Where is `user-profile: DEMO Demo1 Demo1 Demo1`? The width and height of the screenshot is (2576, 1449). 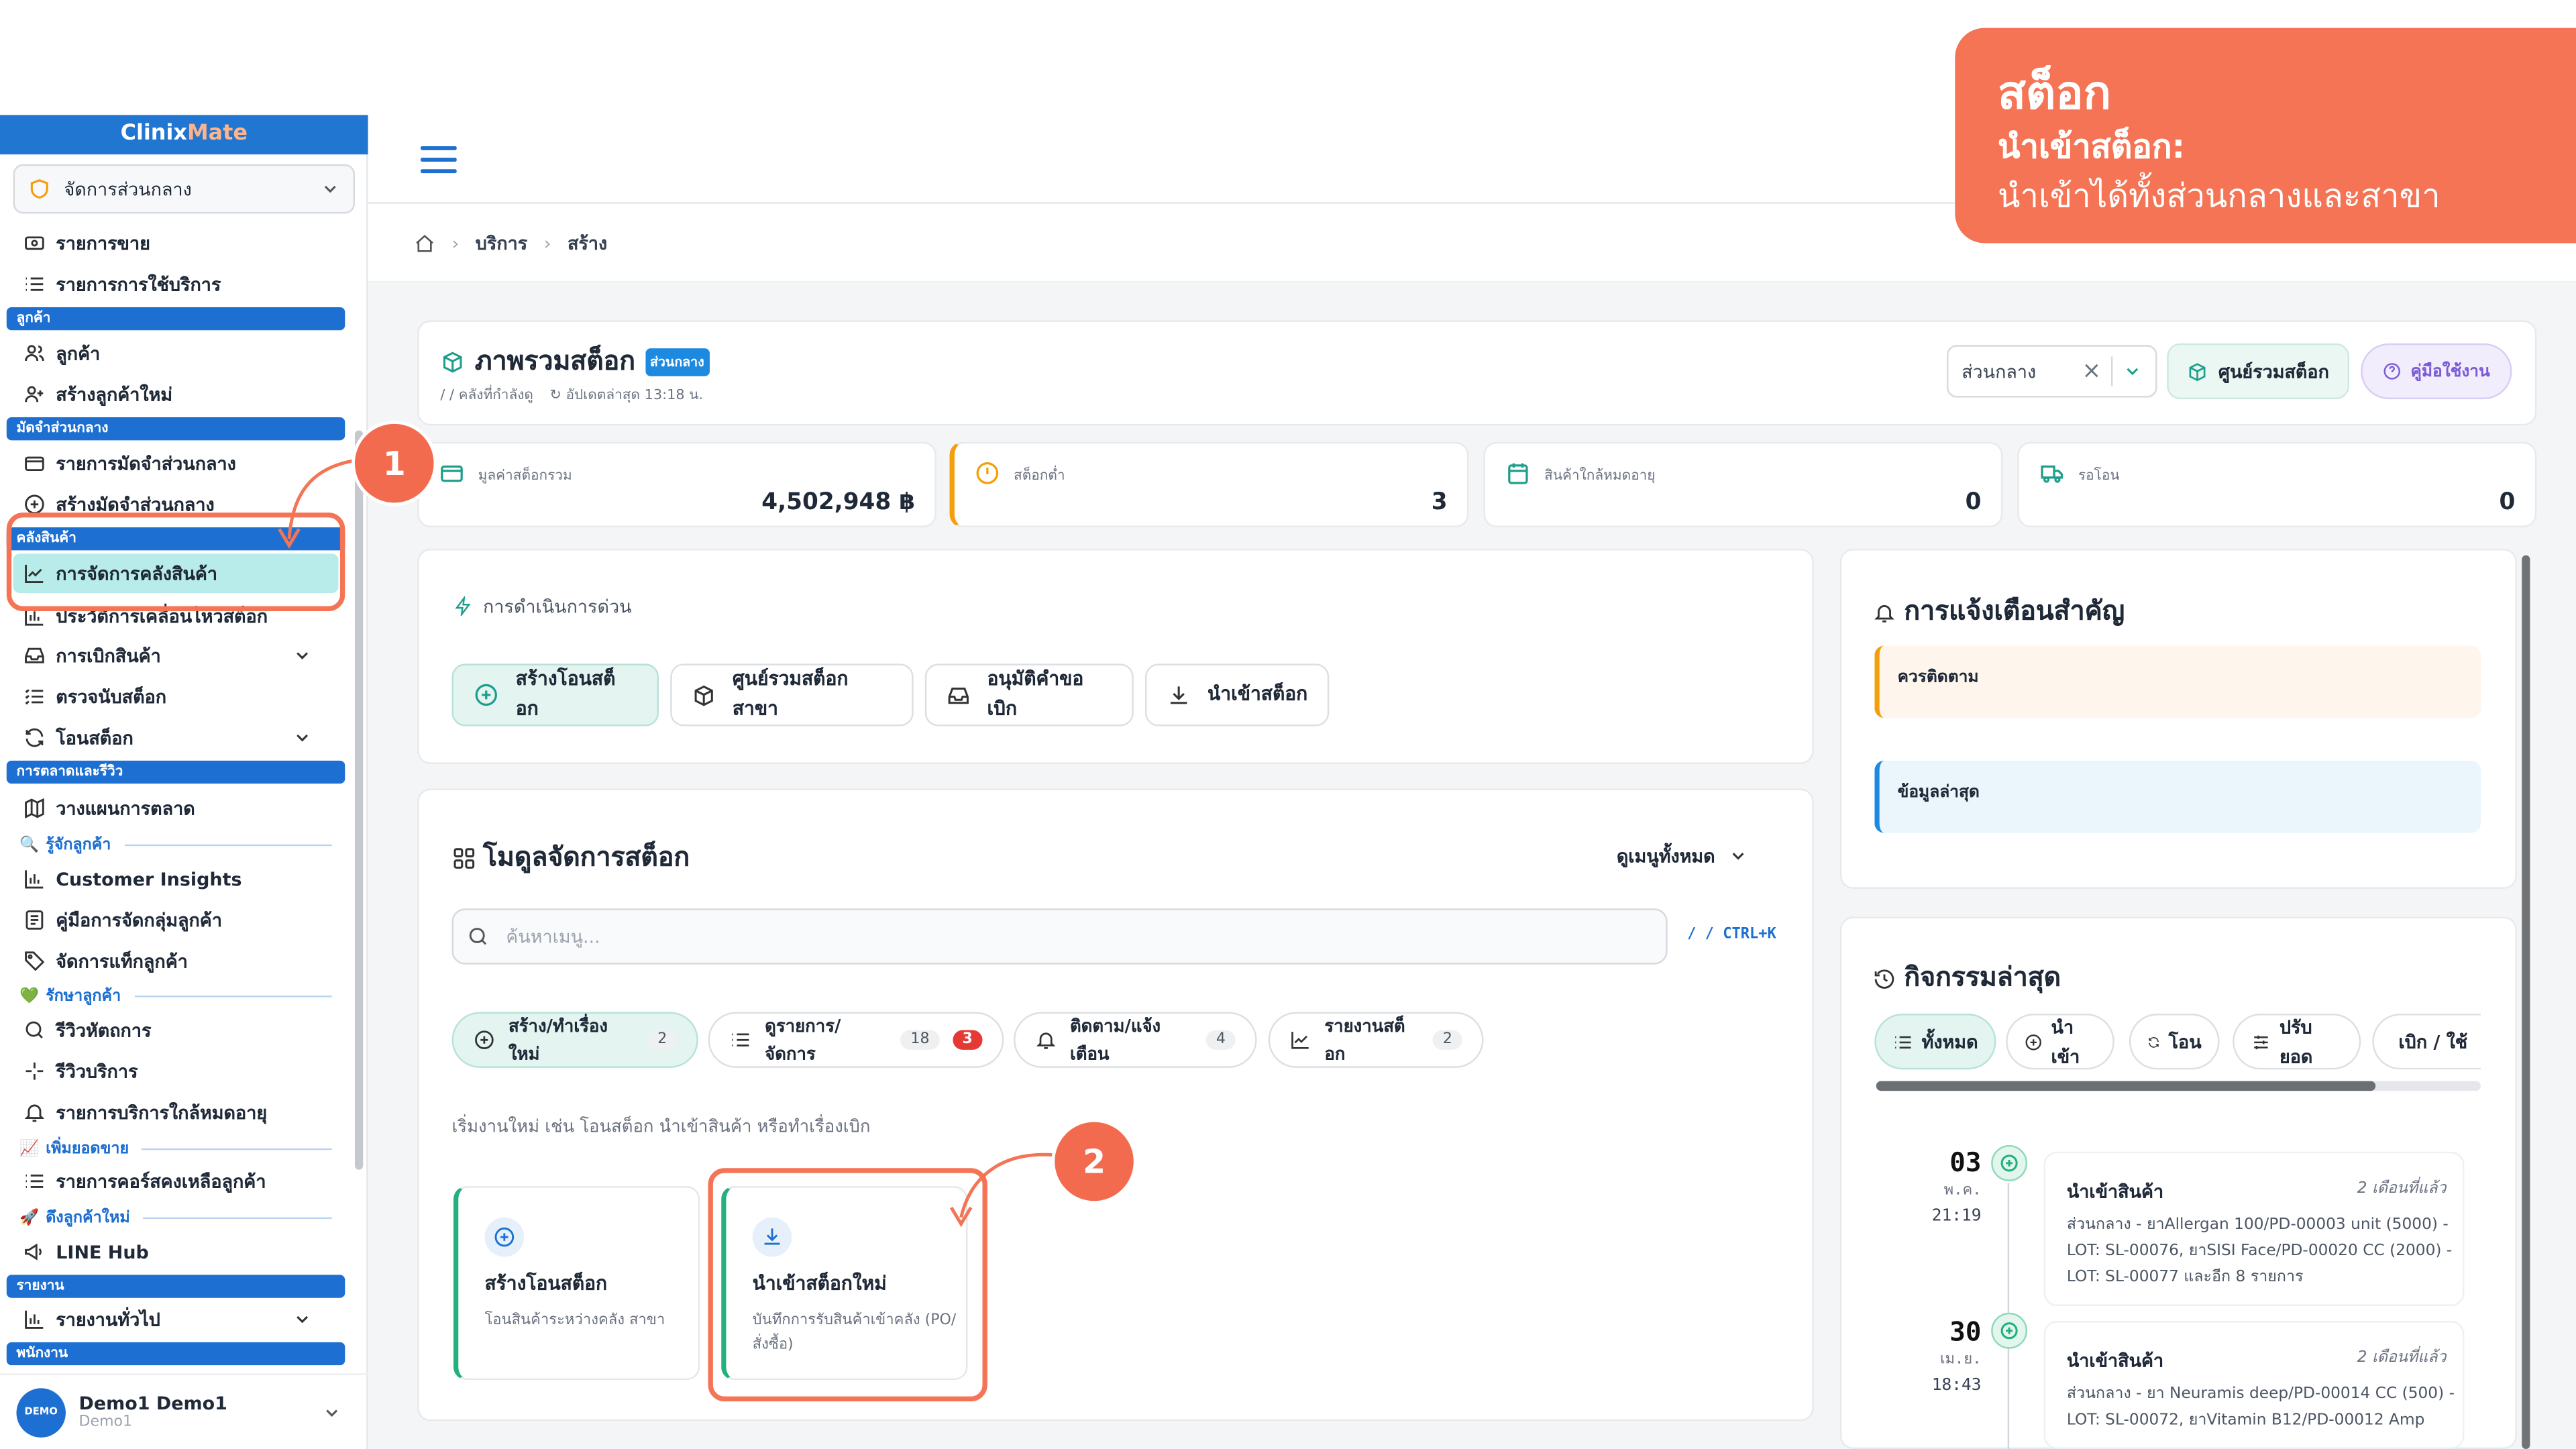
user-profile: DEMO Demo1 Demo1 Demo1 is located at coordinates (184, 1411).